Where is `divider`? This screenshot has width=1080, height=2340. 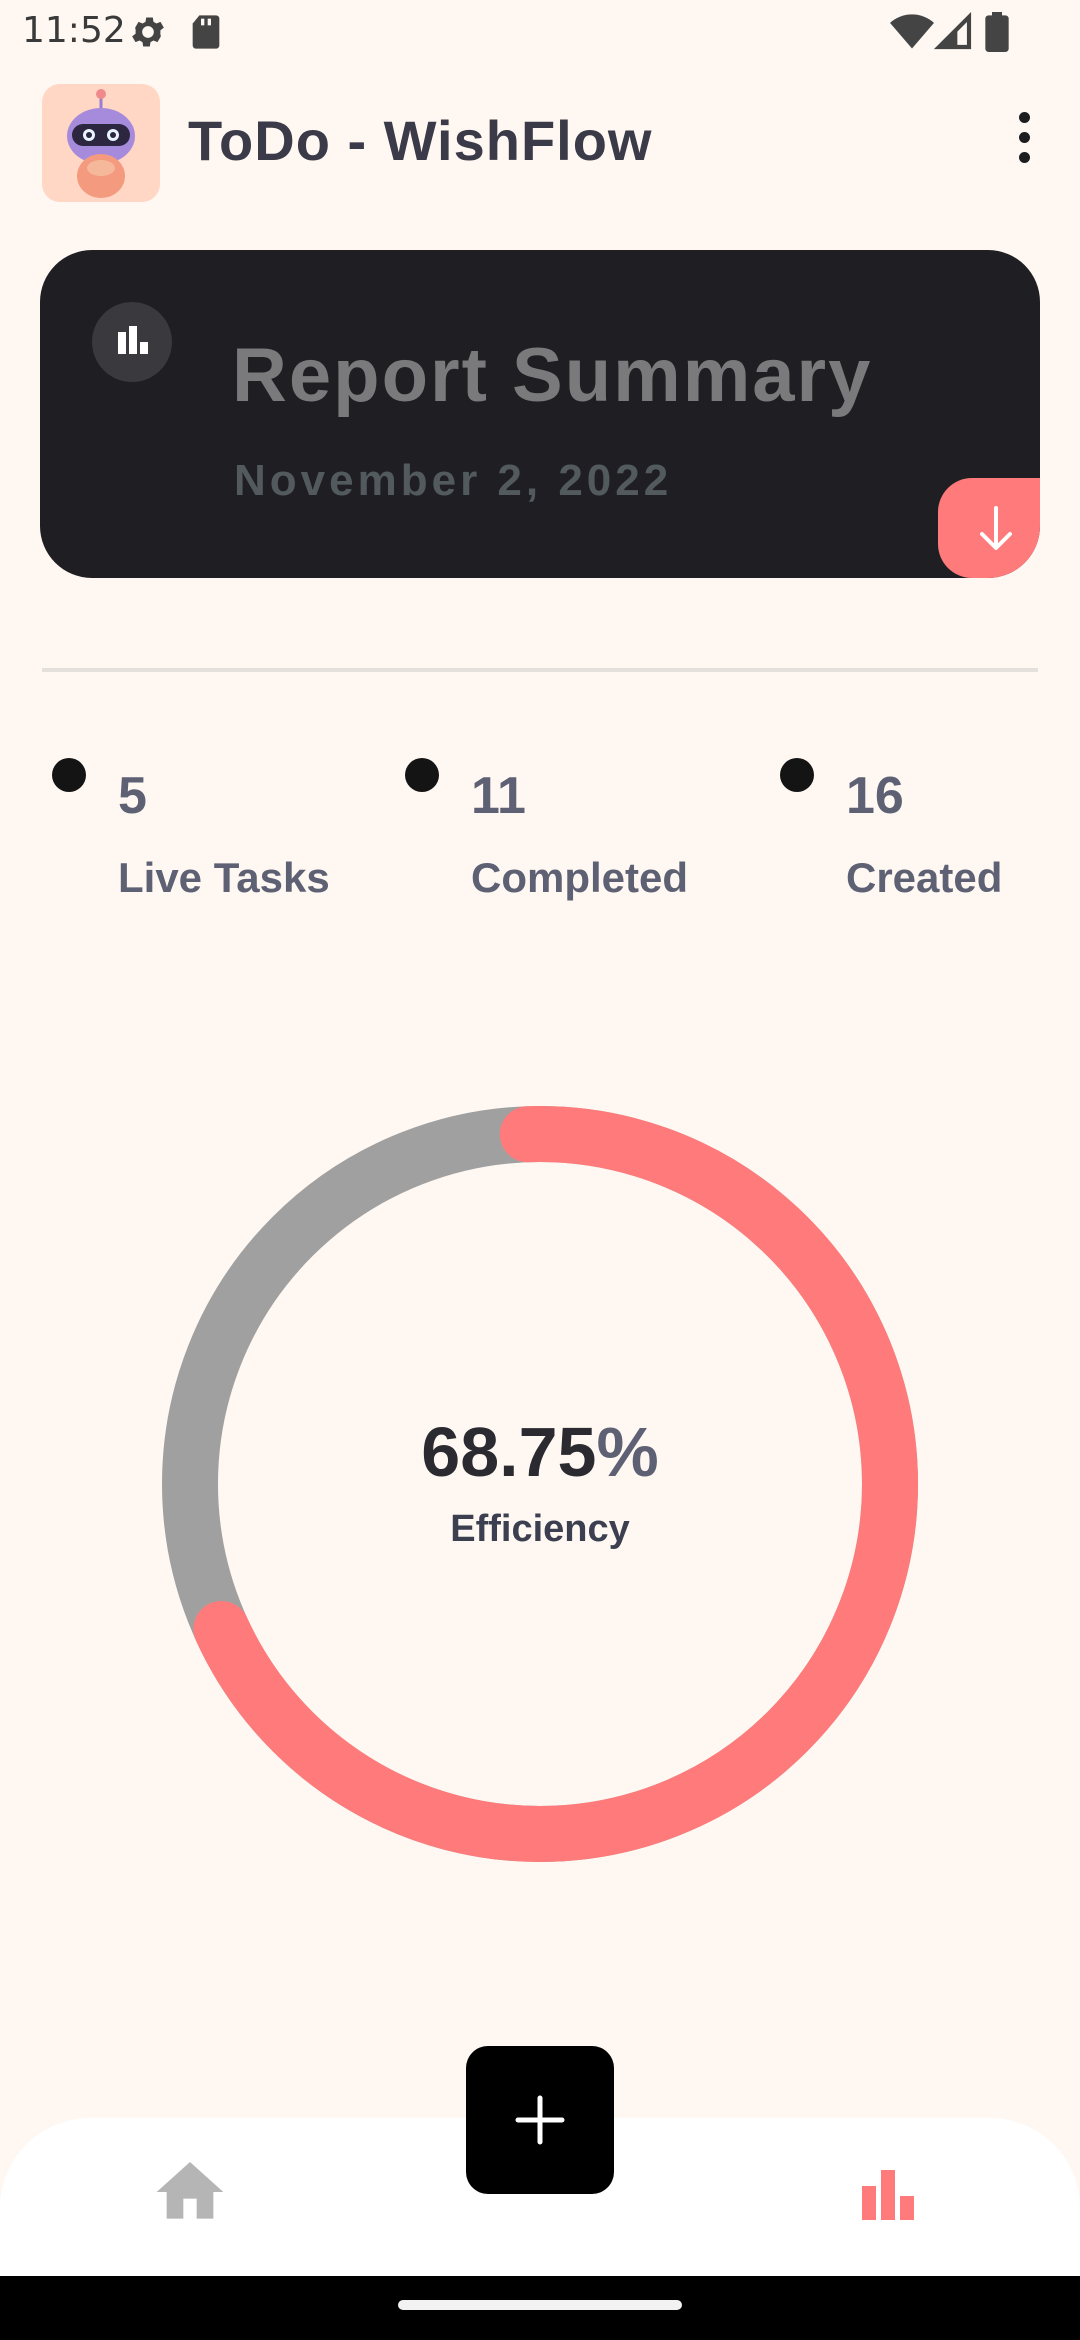 divider is located at coordinates (540, 670).